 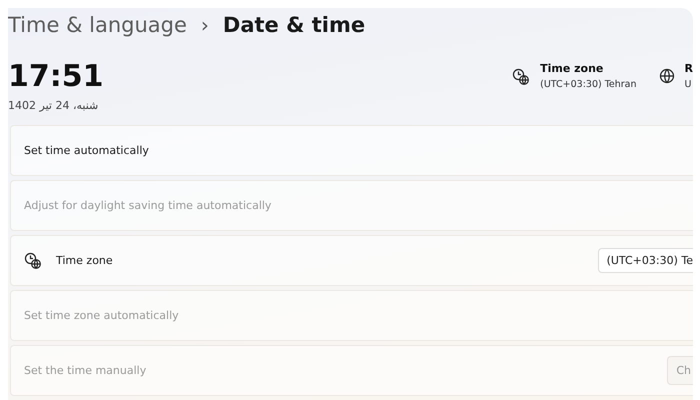 What do you see at coordinates (688, 84) in the screenshot?
I see `info-value: U` at bounding box center [688, 84].